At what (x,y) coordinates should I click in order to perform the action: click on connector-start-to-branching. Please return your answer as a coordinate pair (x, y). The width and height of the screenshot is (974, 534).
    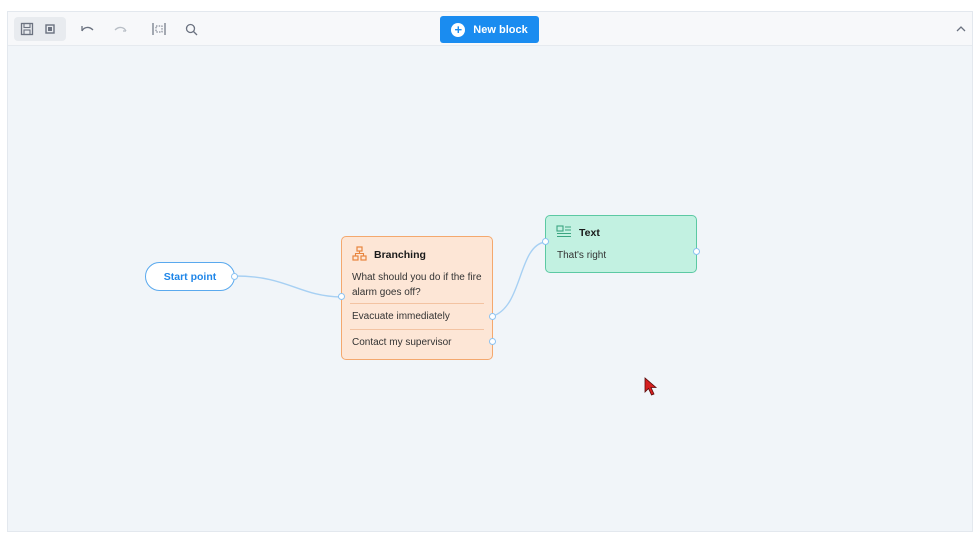
    Looking at the image, I should click on (288, 286).